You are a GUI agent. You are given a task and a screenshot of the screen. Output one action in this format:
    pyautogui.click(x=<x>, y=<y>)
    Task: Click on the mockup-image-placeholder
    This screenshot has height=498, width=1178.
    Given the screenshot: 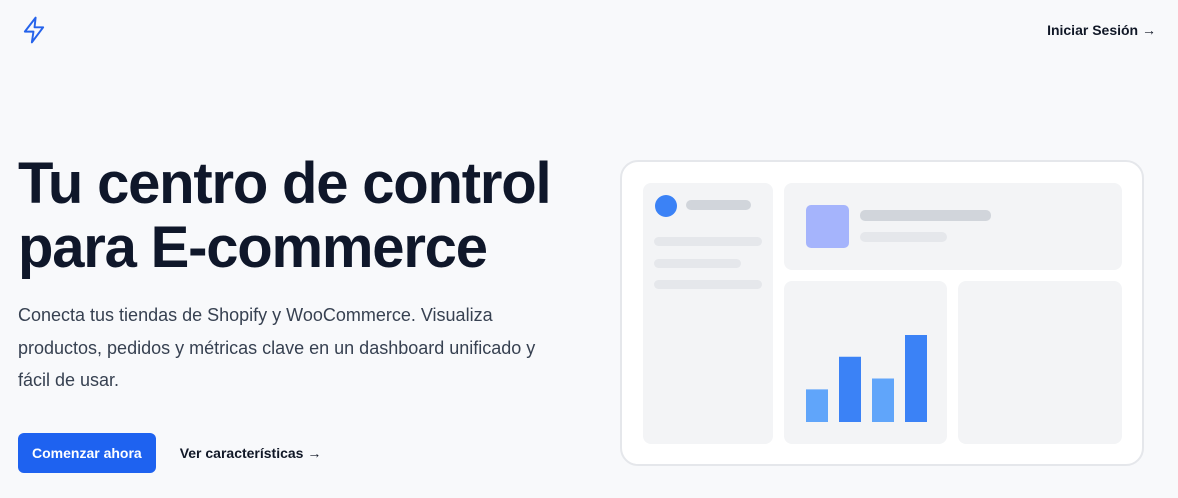 What is the action you would take?
    pyautogui.click(x=827, y=226)
    